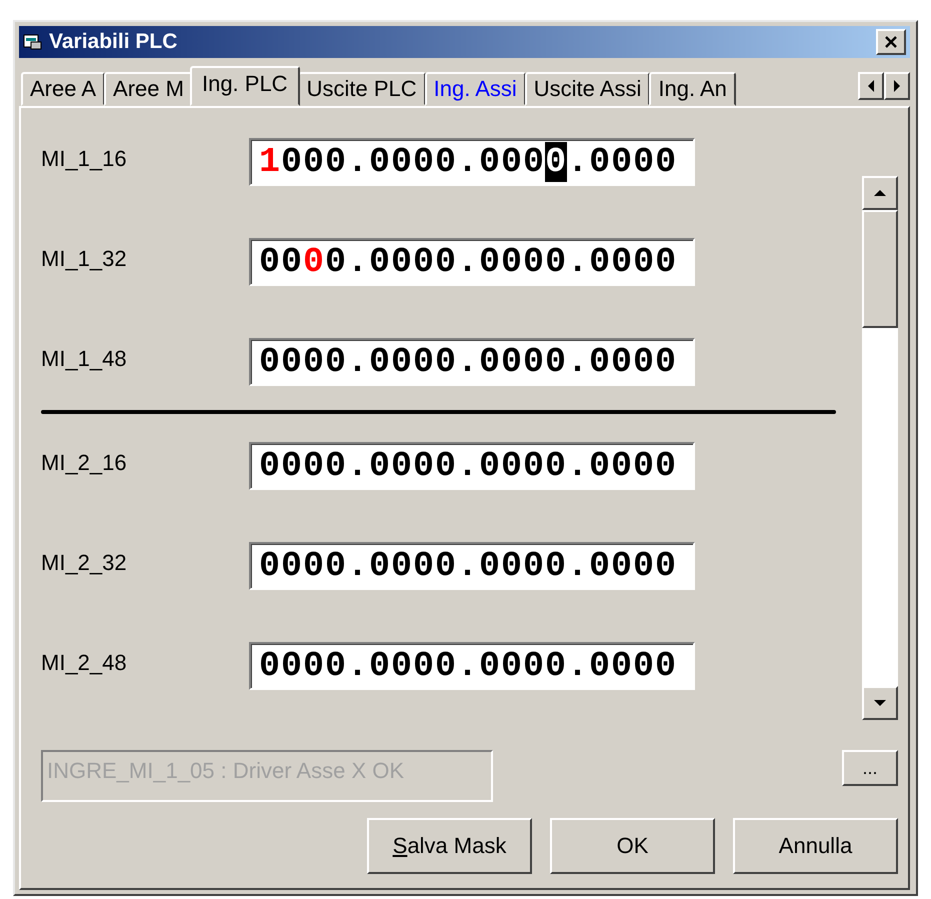 Image resolution: width=931 pixels, height=899 pixels. I want to click on tab-scroll-left-button, so click(871, 86).